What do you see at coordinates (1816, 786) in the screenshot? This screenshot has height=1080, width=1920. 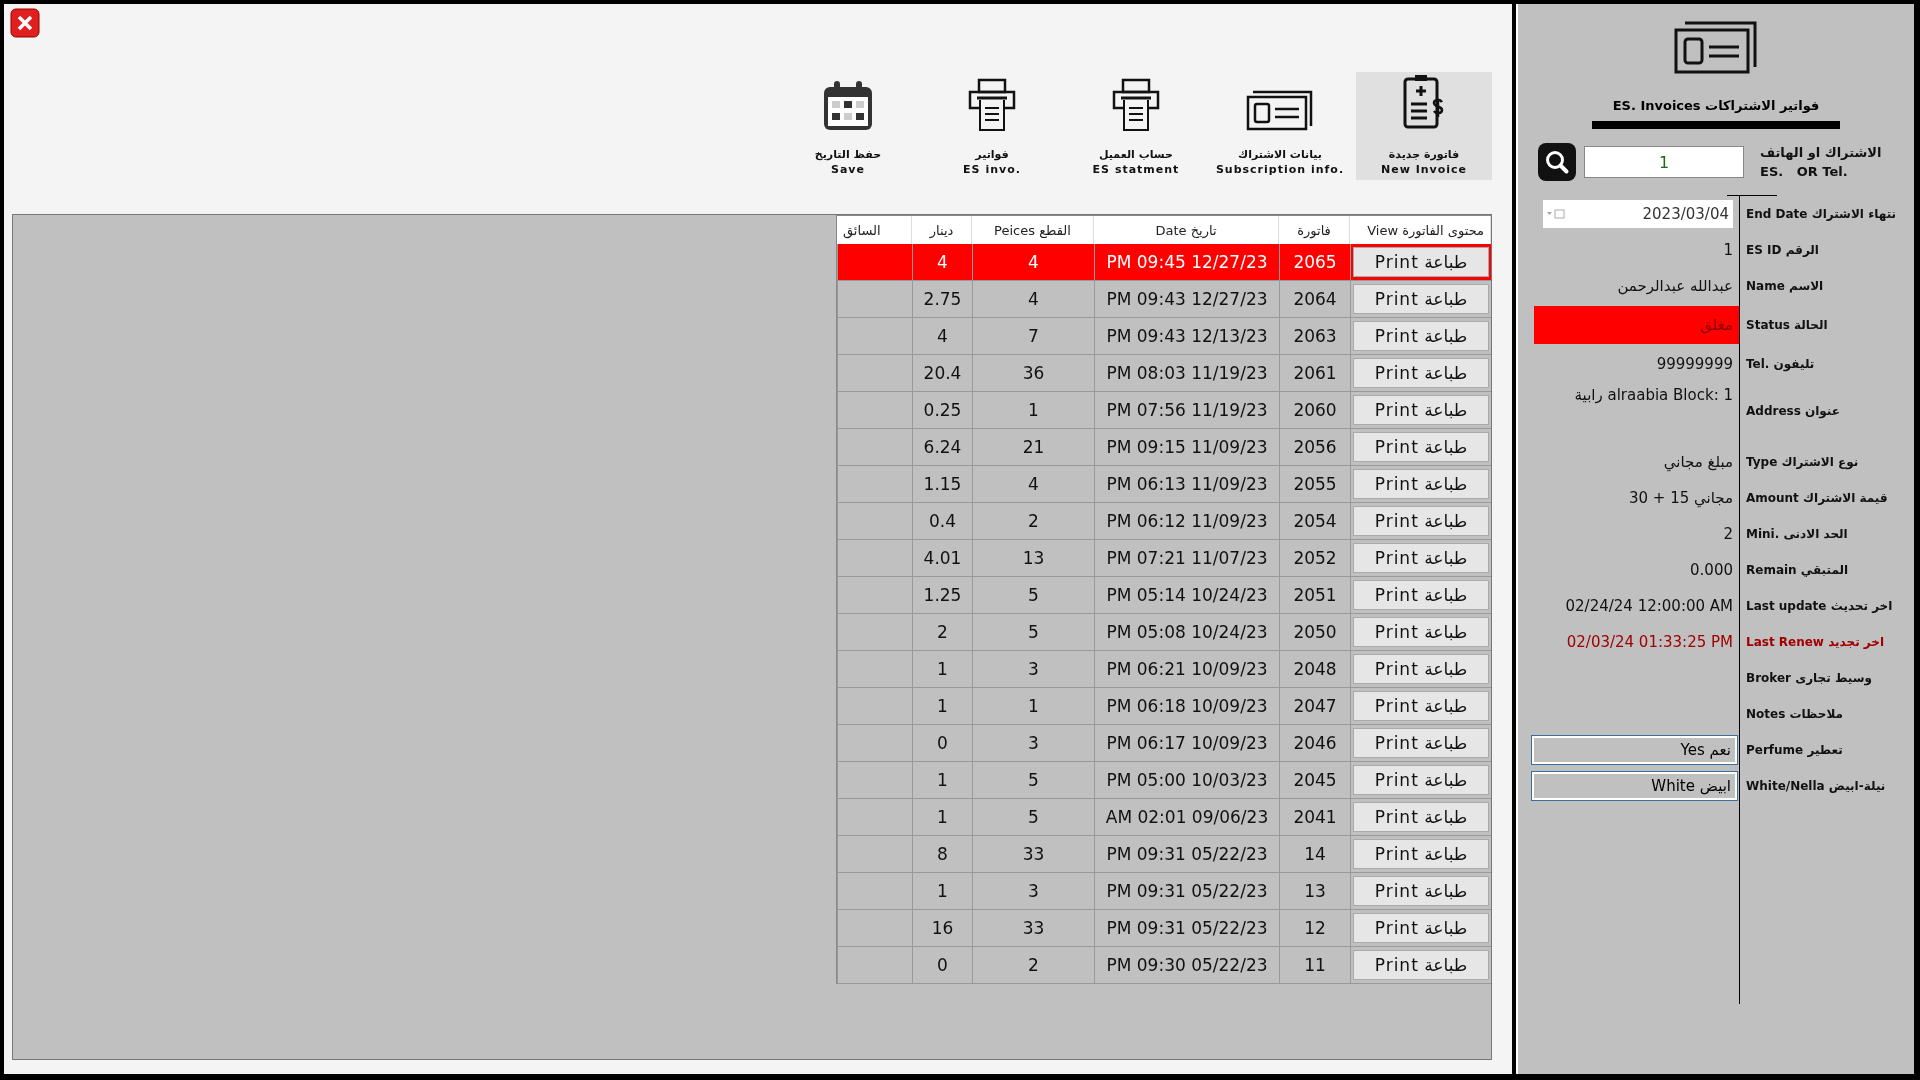 I see `field-label: نيلة-ابيض White/Nella` at bounding box center [1816, 786].